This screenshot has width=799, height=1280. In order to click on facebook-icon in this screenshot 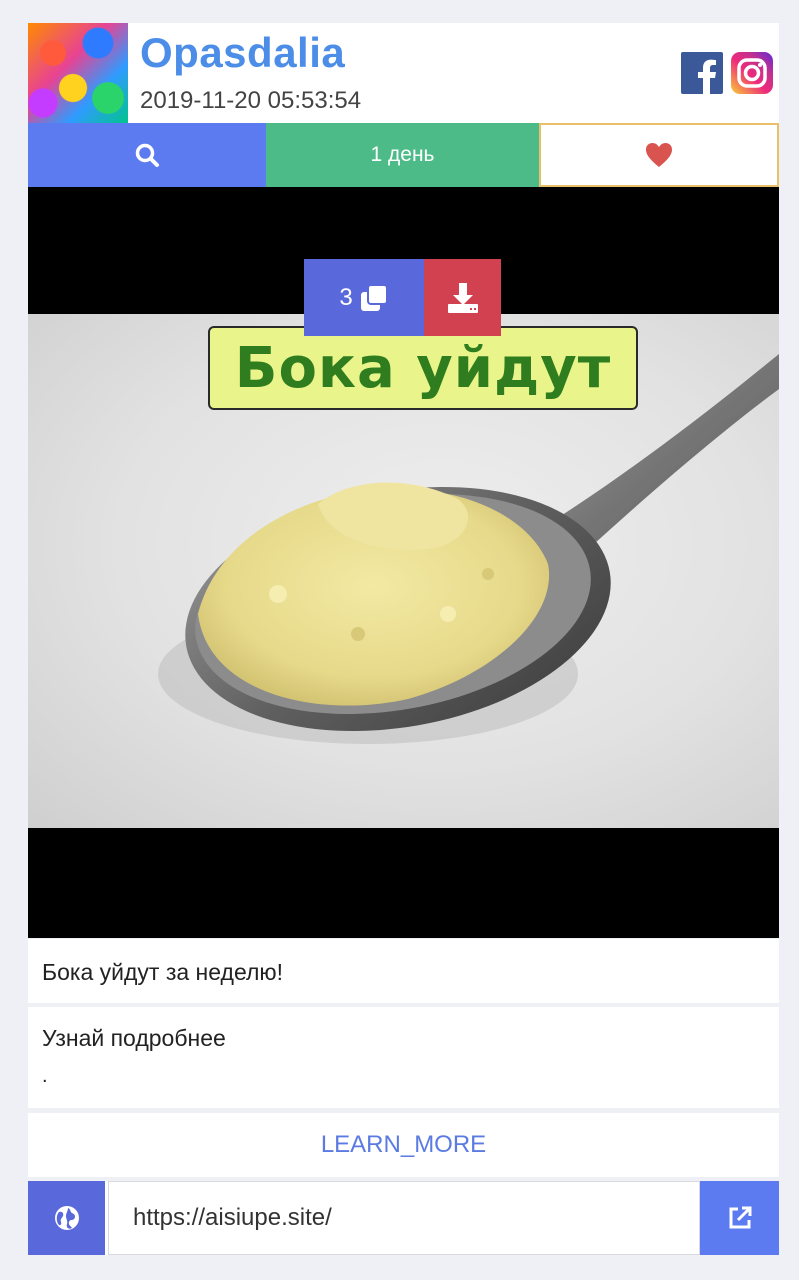, I will do `click(702, 73)`.